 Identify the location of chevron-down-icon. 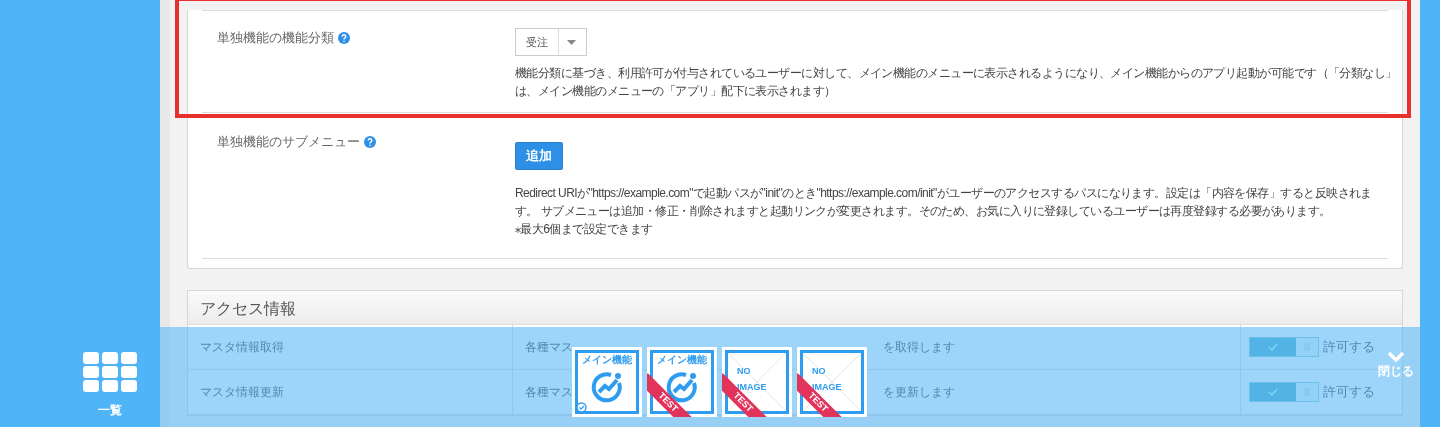
(1396, 356).